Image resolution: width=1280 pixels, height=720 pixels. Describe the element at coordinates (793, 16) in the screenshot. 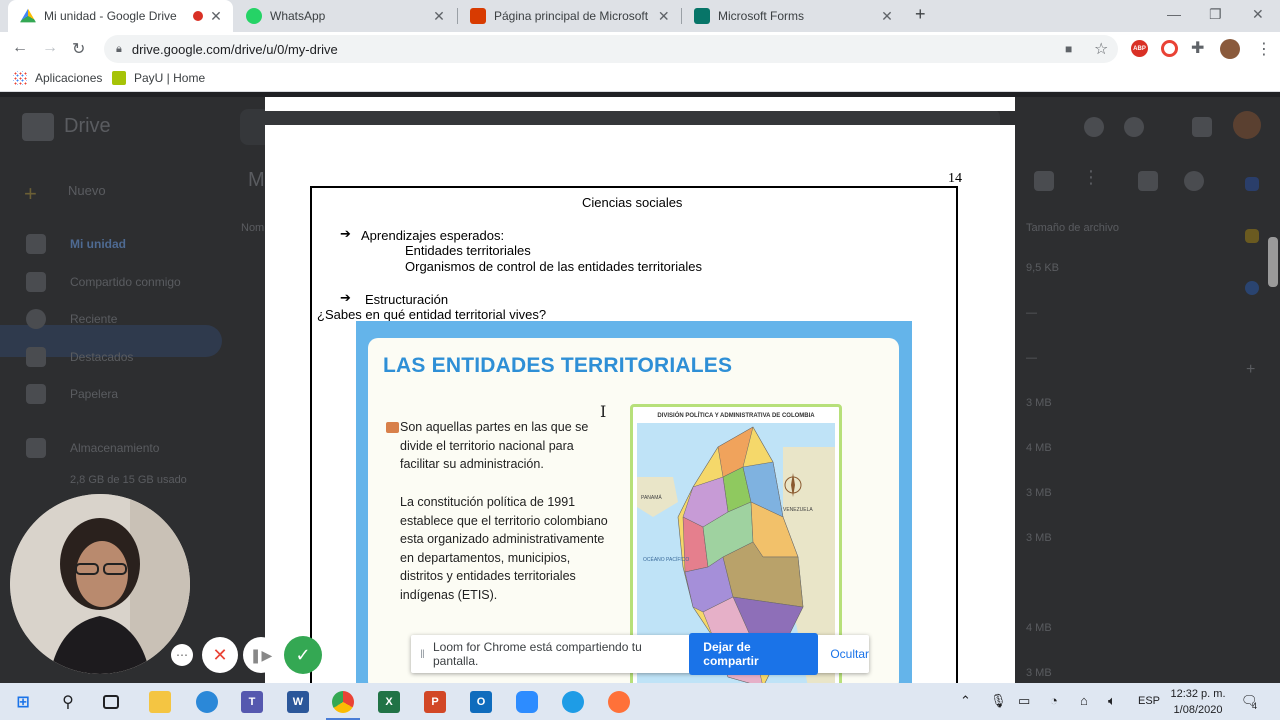

I see `tab-forms: Microsoft Forms ✕` at that location.